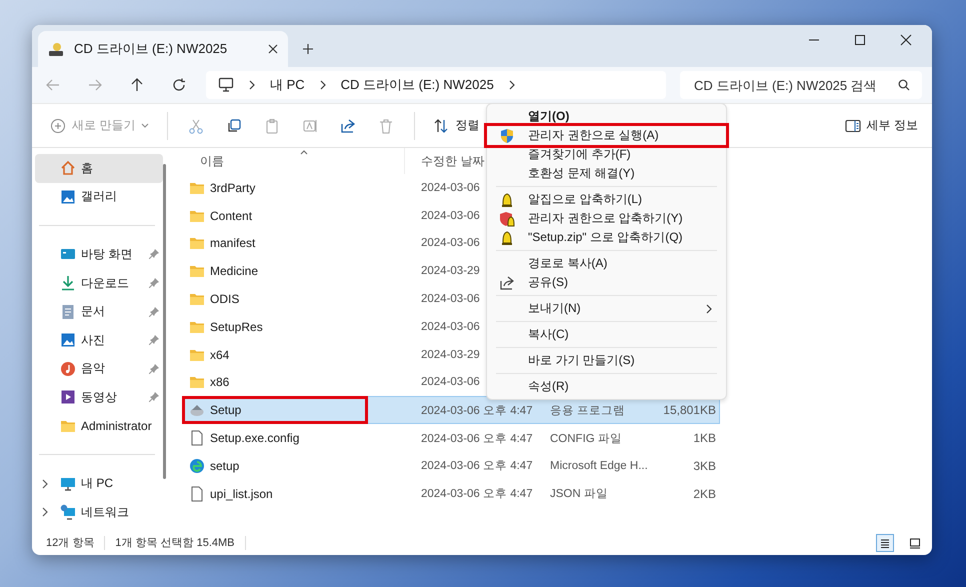  Describe the element at coordinates (68, 283) in the screenshot. I see `download-icon` at that location.